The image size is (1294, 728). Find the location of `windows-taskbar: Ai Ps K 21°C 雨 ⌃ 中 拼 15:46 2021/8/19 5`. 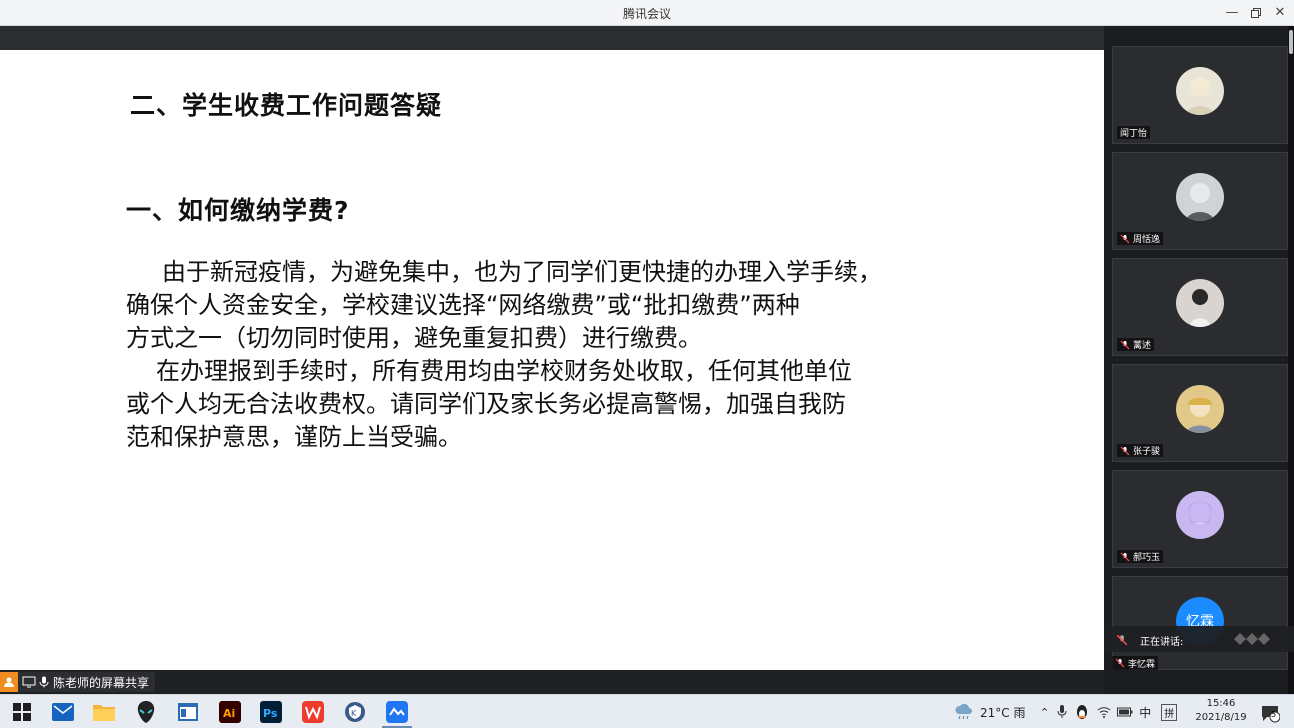

windows-taskbar: Ai Ps K 21°C 雨 ⌃ 中 拼 15:46 2021/8/19 5 is located at coordinates (647, 711).